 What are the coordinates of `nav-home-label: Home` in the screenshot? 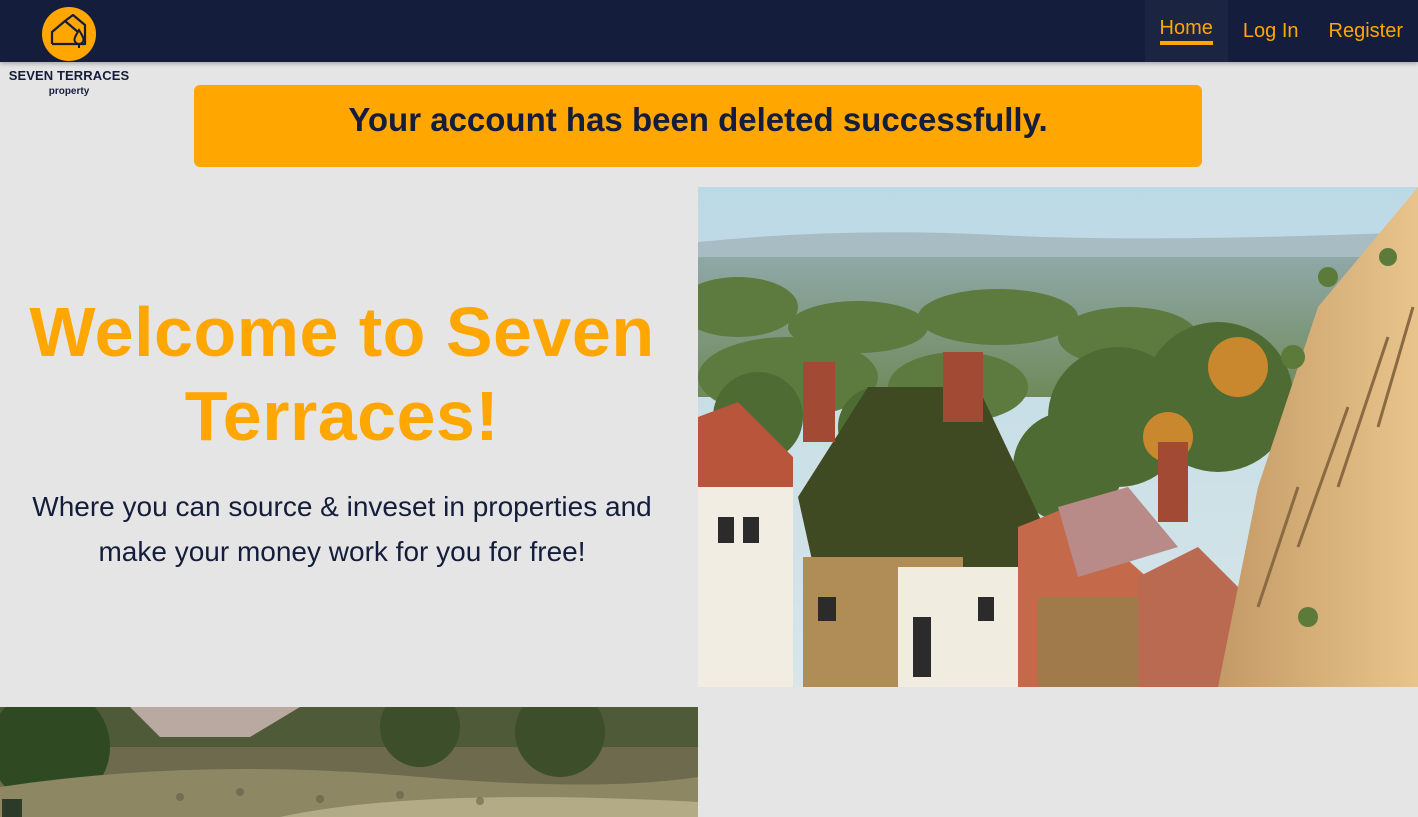 It's located at (1186, 31).